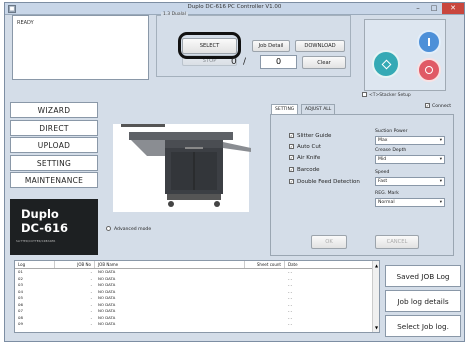  I want to click on auto-cut-label: Auto Cut, so click(309, 147).